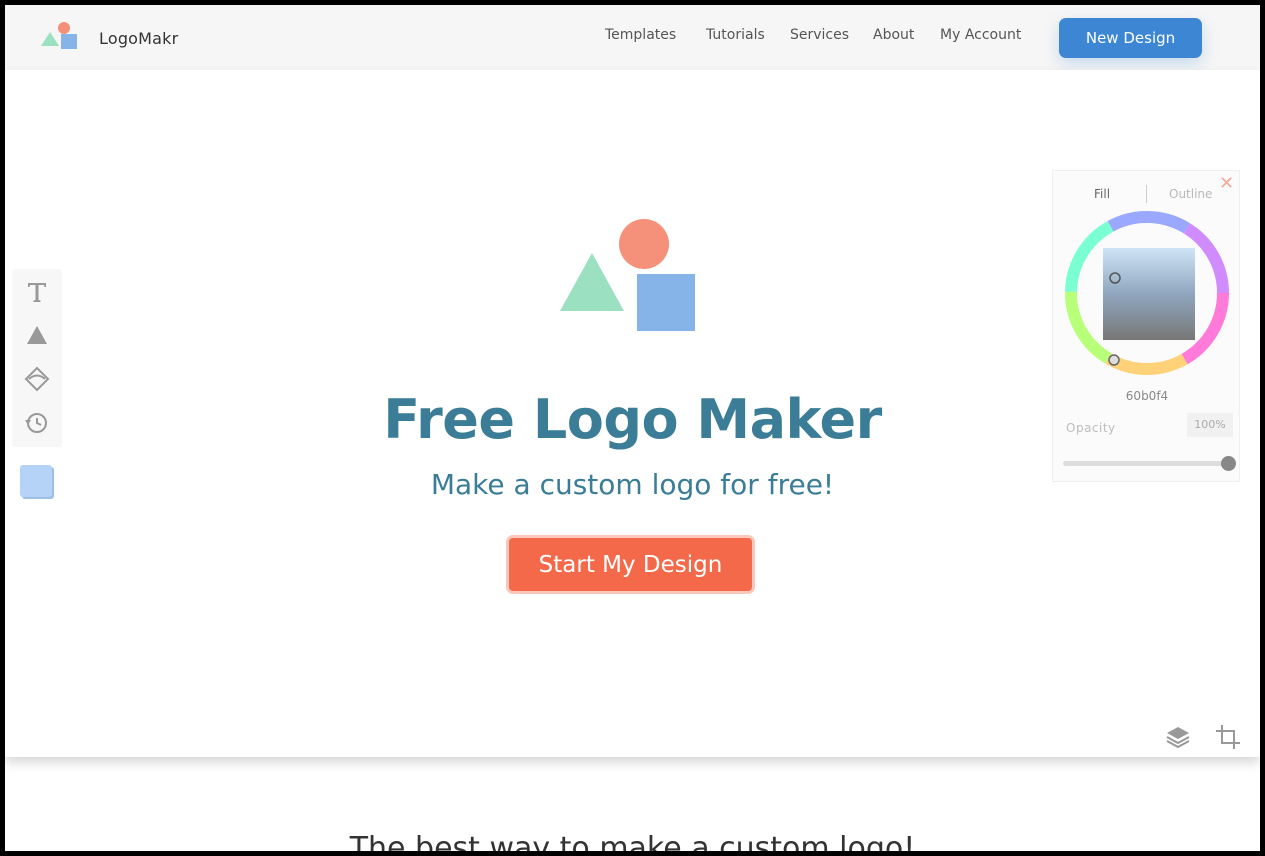 This screenshot has width=1265, height=856. What do you see at coordinates (893, 35) in the screenshot?
I see `nav-about: About` at bounding box center [893, 35].